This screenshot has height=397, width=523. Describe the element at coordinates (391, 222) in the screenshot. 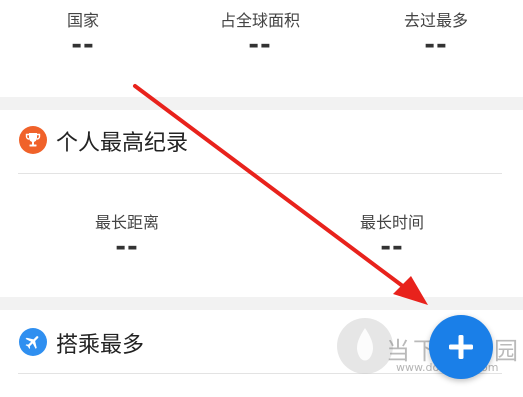

I see `stat-label-longest-time: 最长时间` at that location.